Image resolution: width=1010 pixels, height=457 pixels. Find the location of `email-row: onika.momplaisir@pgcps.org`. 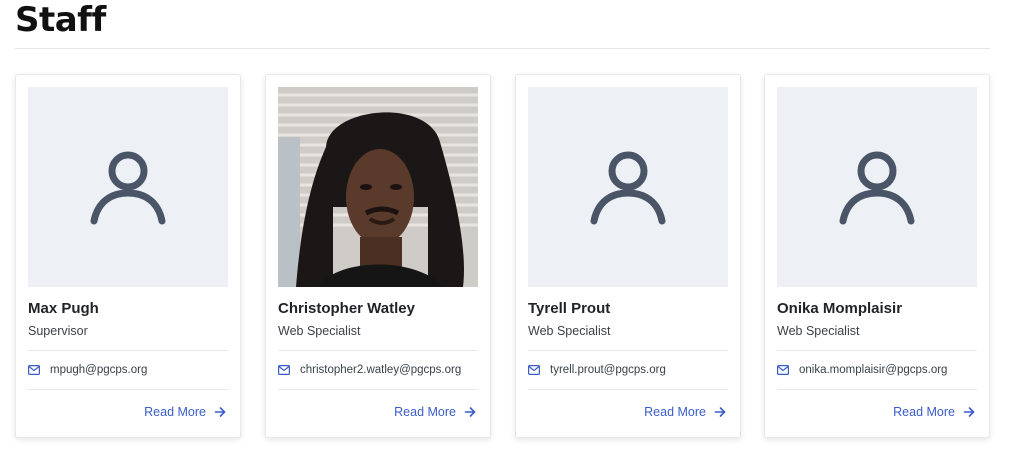

email-row: onika.momplaisir@pgcps.org is located at coordinates (862, 370).